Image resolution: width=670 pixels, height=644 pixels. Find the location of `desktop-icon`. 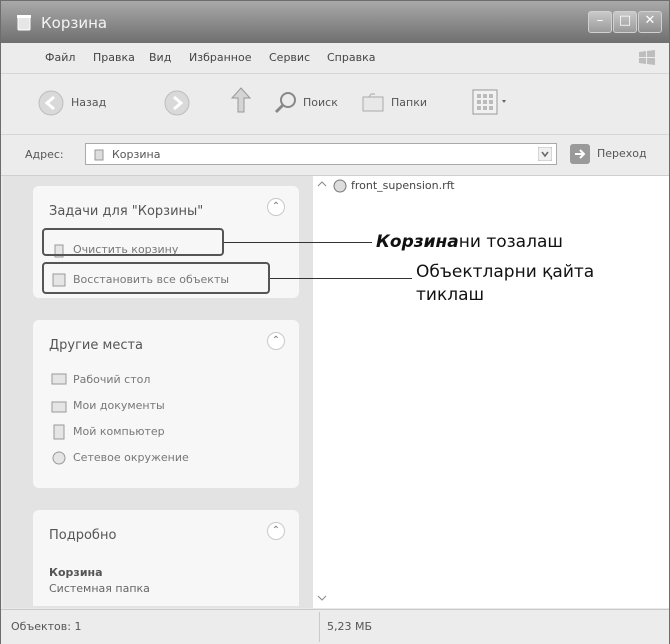

desktop-icon is located at coordinates (59, 379).